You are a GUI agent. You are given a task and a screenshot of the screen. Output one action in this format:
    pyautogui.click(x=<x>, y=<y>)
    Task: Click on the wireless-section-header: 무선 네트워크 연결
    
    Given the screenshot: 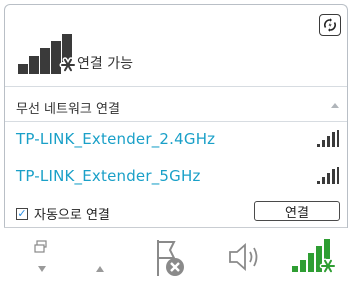 What is the action you would take?
    pyautogui.click(x=68, y=109)
    